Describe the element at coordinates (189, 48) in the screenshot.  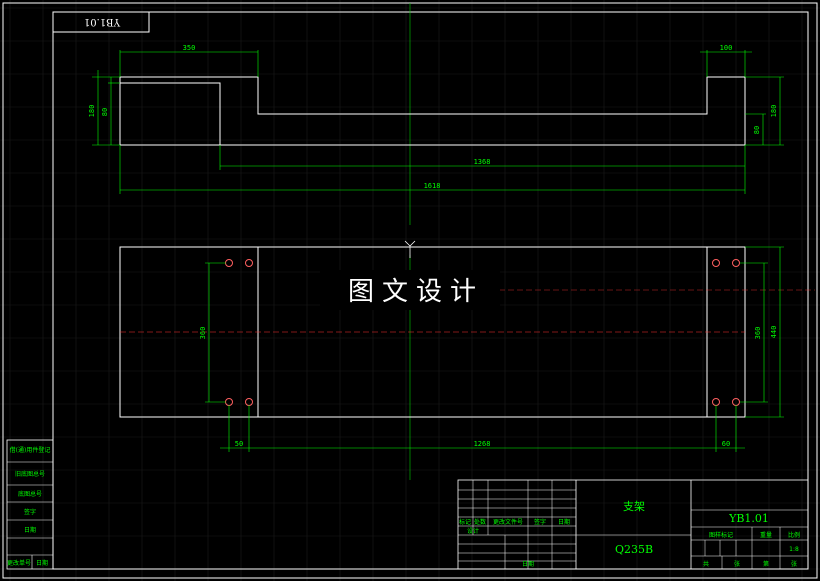
I see `dim-text-top-left-width: 350` at that location.